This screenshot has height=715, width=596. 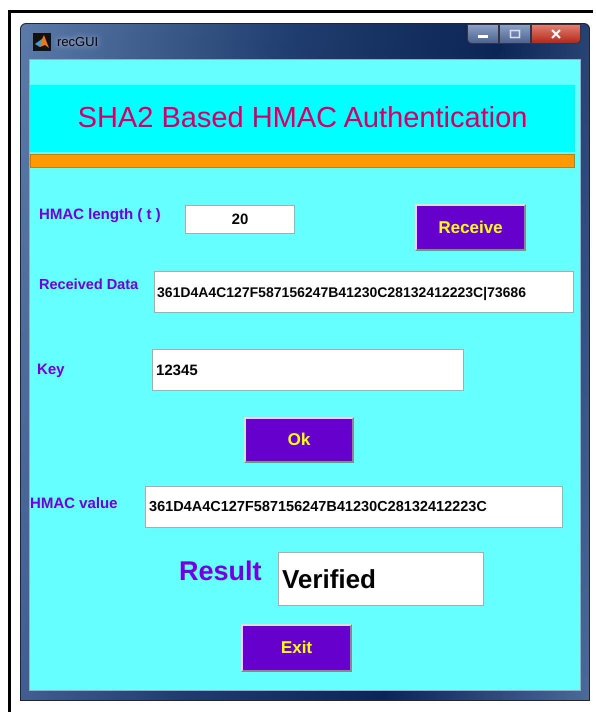 What do you see at coordinates (100, 214) in the screenshot?
I see `hmac-length-label: HMAC length ( t )` at bounding box center [100, 214].